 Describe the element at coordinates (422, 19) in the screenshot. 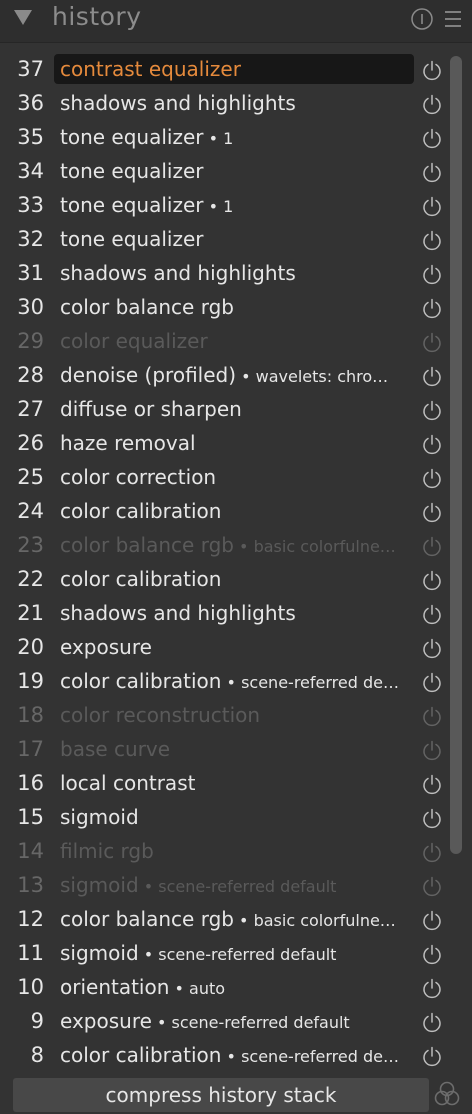

I see `info-icon` at that location.